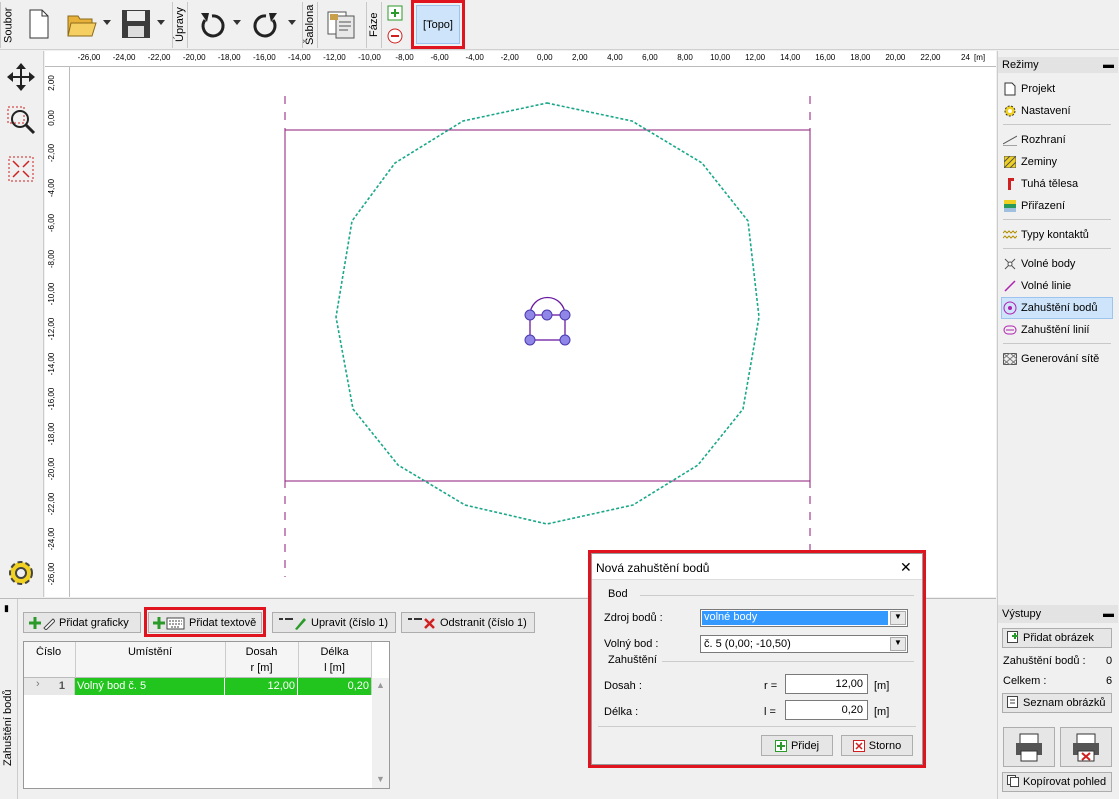  I want to click on row-dosah: 12,00, so click(261, 686).